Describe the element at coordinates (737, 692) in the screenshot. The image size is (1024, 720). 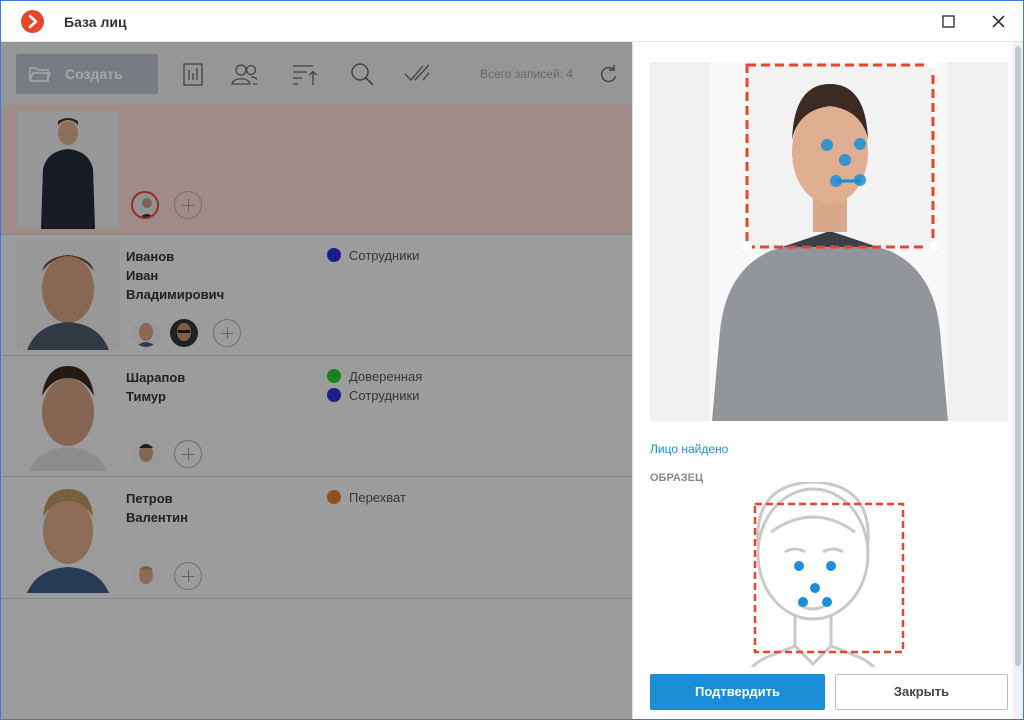
I see `confirm-button: Подтвердить` at that location.